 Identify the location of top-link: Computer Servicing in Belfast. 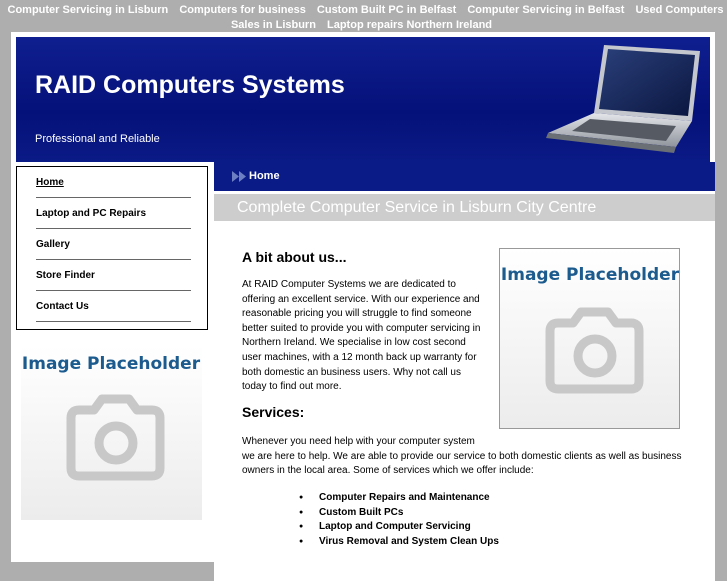
(545, 10).